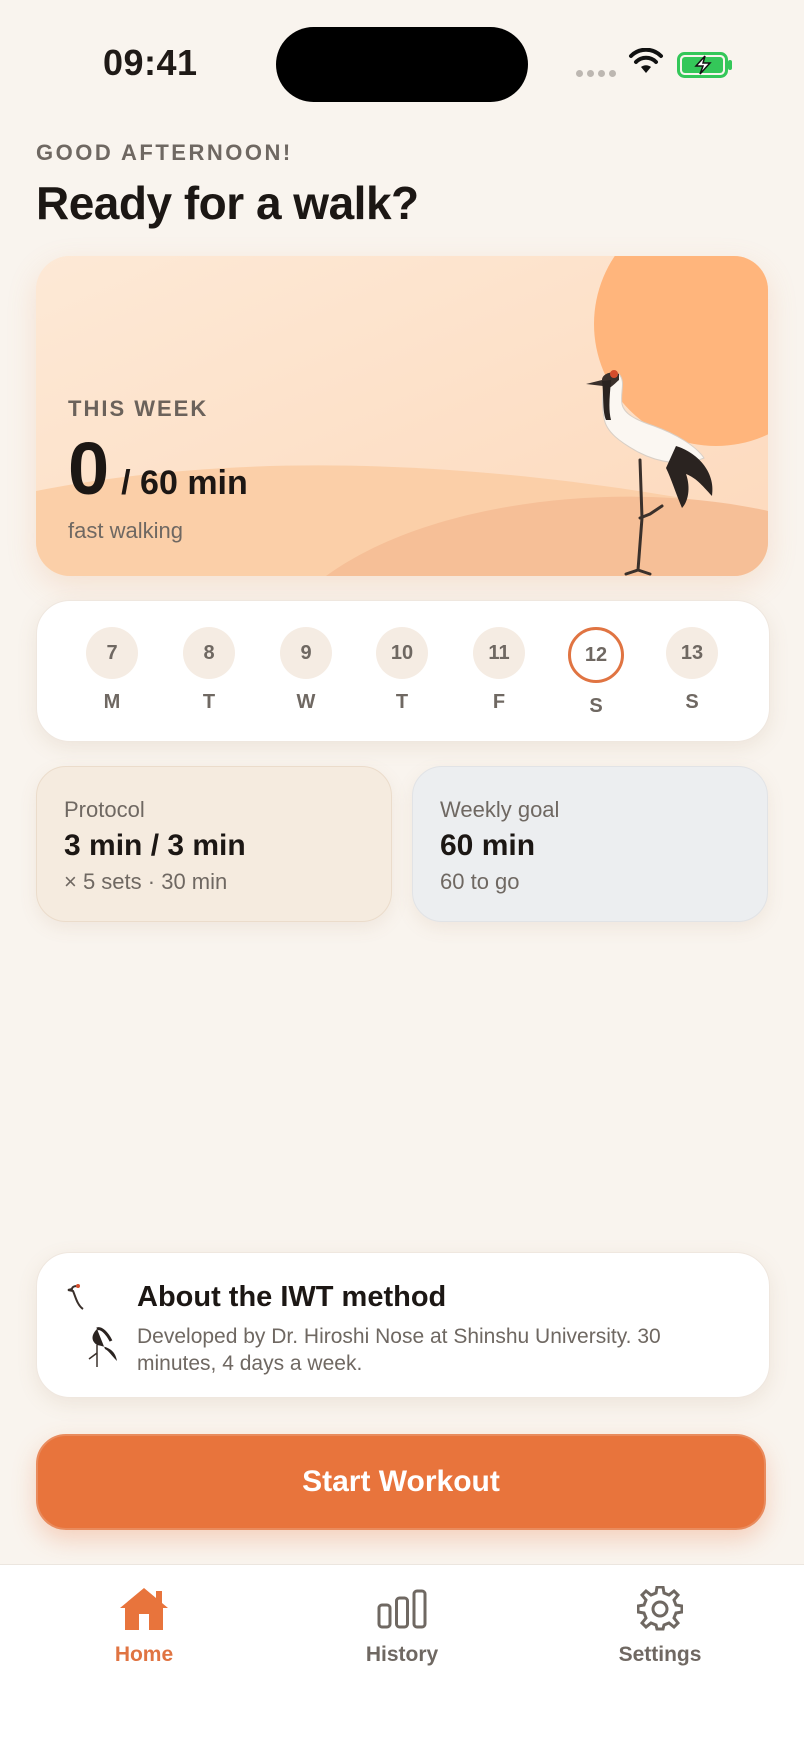  I want to click on day-number: 13, so click(692, 653).